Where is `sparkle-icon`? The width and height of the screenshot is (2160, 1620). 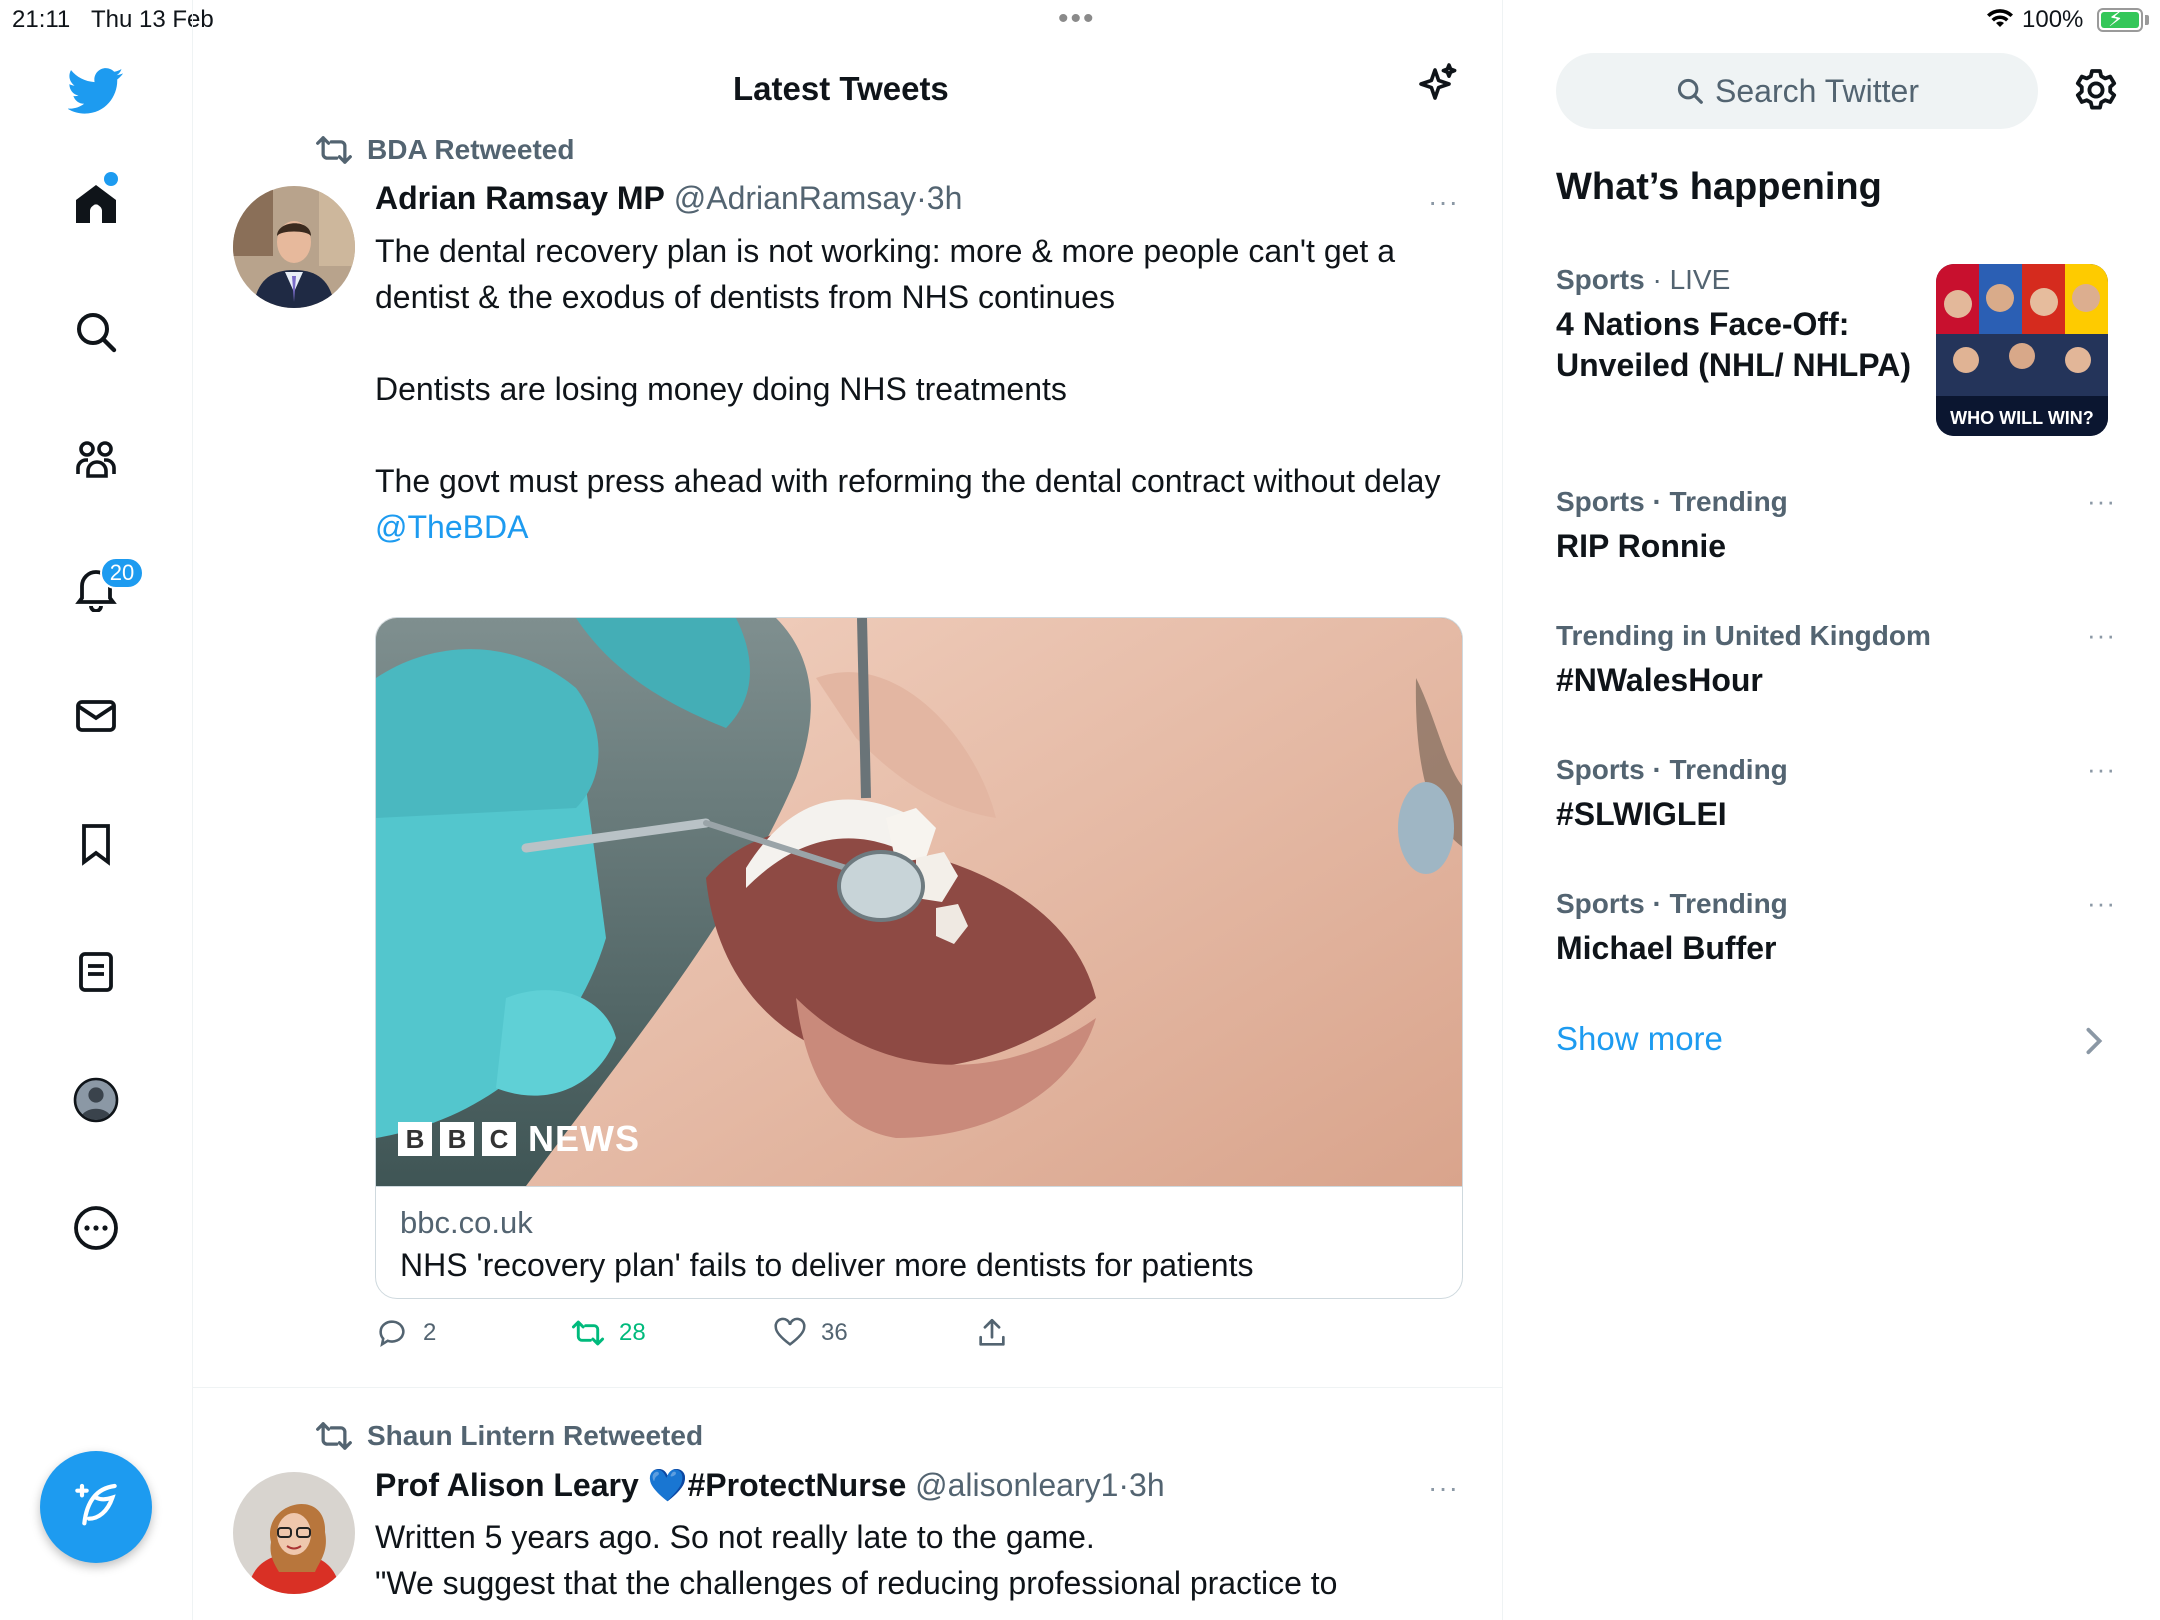 sparkle-icon is located at coordinates (1437, 86).